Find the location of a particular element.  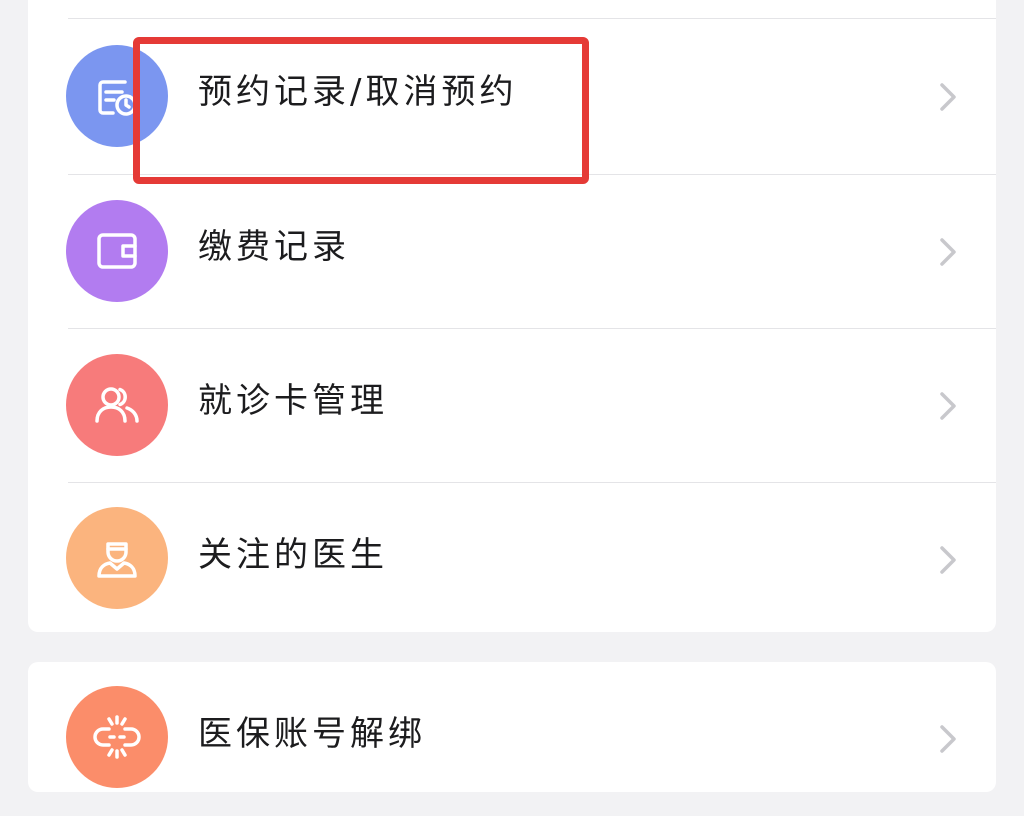

menu-item-label: 缴费记录 is located at coordinates (274, 247).